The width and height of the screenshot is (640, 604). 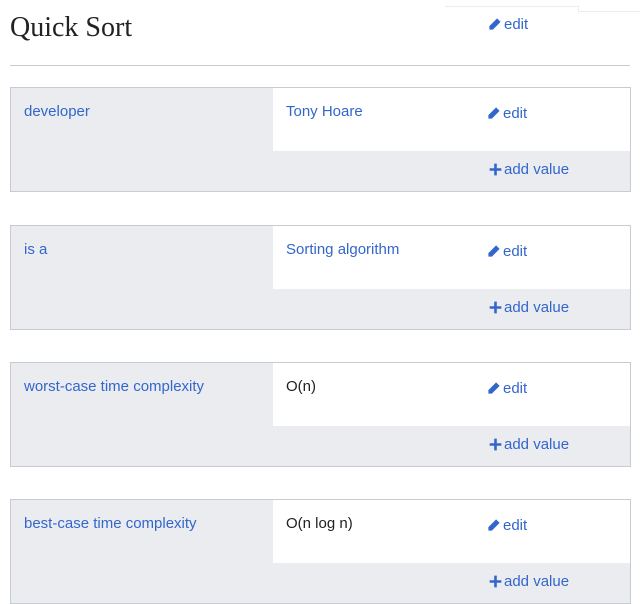 What do you see at coordinates (342, 250) in the screenshot?
I see `value-link: Sorting algorithm` at bounding box center [342, 250].